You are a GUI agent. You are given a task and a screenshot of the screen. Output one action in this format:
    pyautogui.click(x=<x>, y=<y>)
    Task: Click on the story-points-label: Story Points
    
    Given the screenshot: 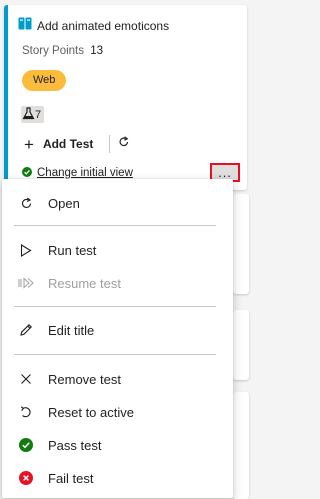 What is the action you would take?
    pyautogui.click(x=53, y=51)
    